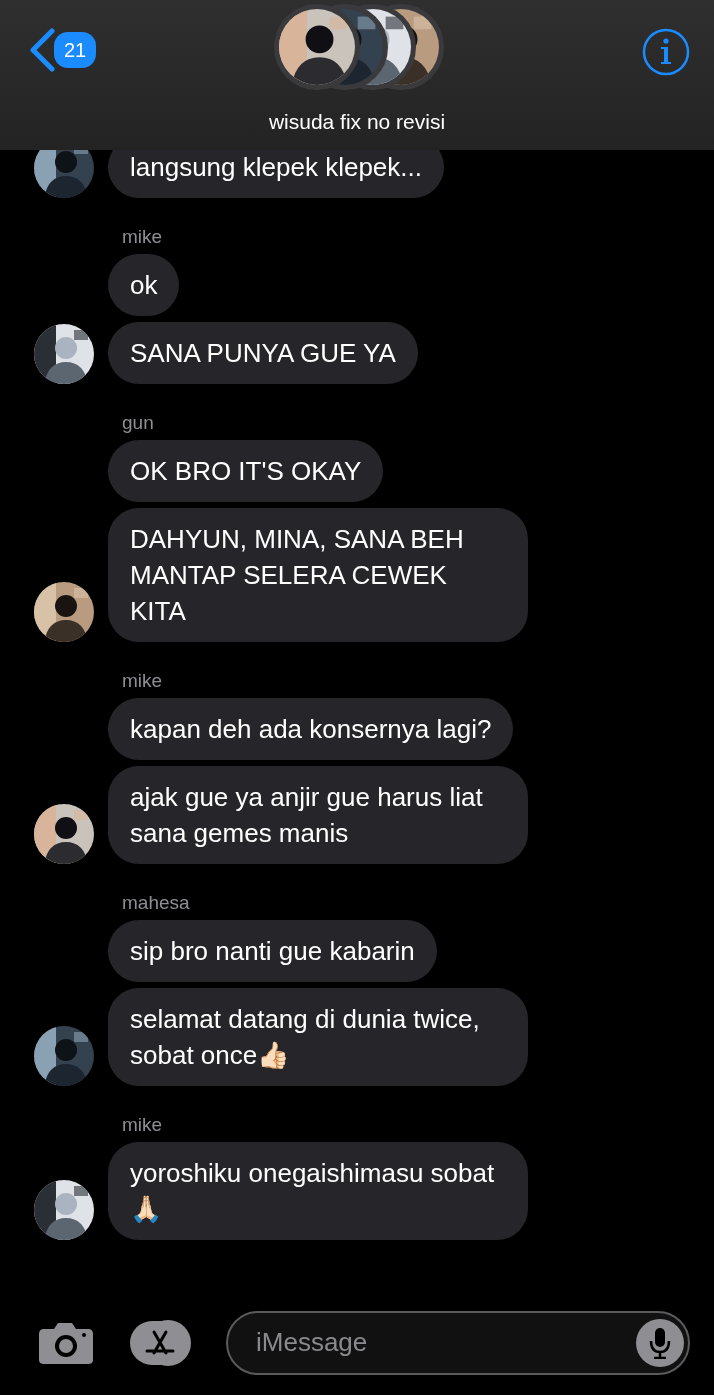 Image resolution: width=714 pixels, height=1395 pixels. I want to click on message-bubble: DAHYUN, MINA, SANA BEH MANTAP SELERA CEWEK KITA, so click(318, 575).